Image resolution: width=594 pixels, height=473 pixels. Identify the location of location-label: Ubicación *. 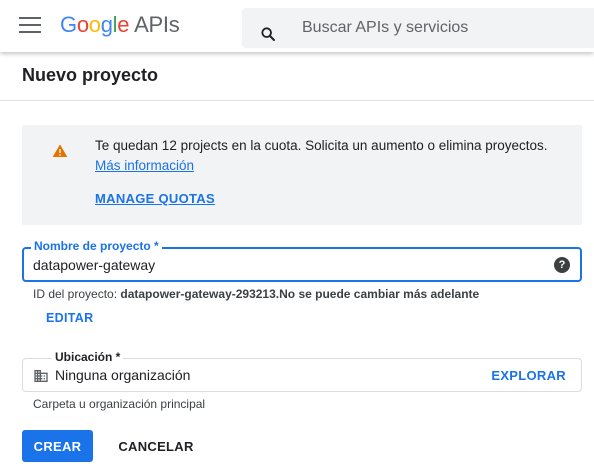
(88, 357).